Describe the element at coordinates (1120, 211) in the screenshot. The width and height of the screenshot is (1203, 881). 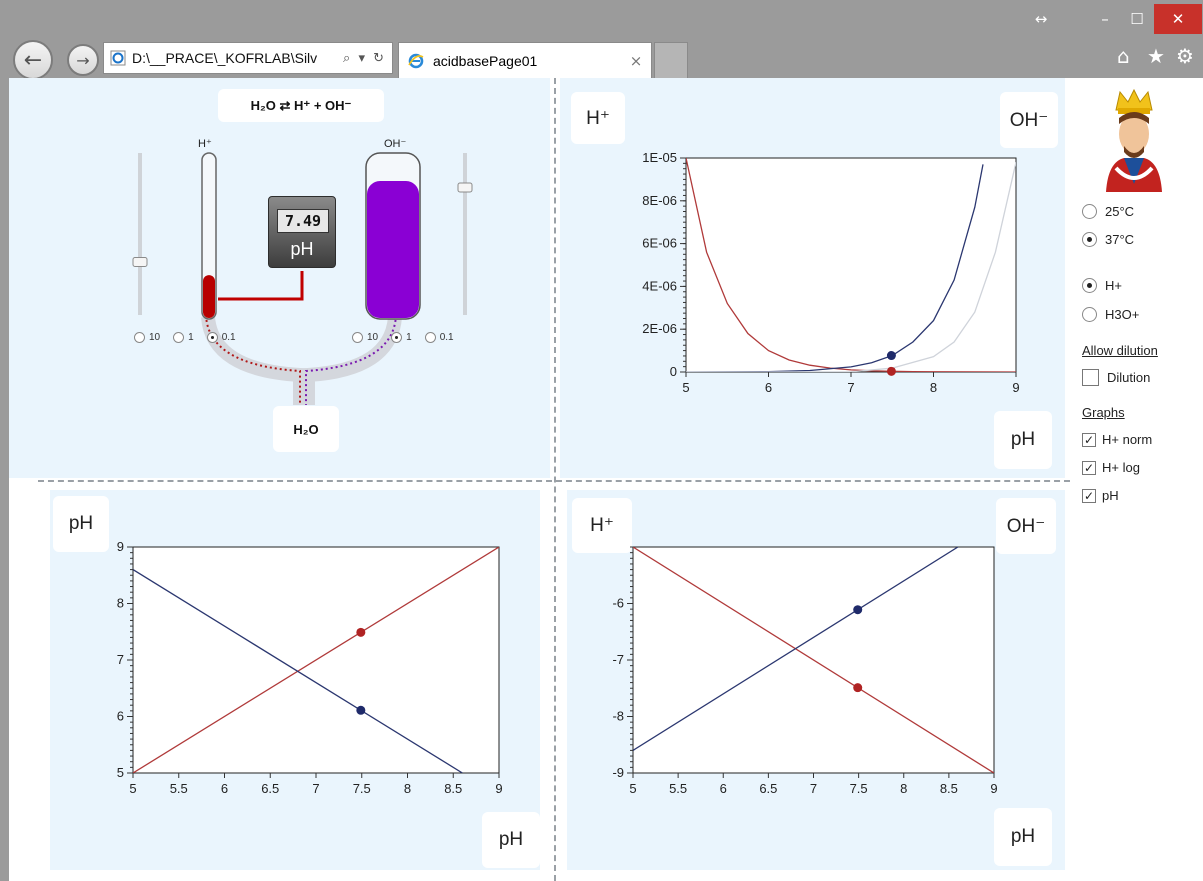
I see `temp-25-label: 25°C` at that location.